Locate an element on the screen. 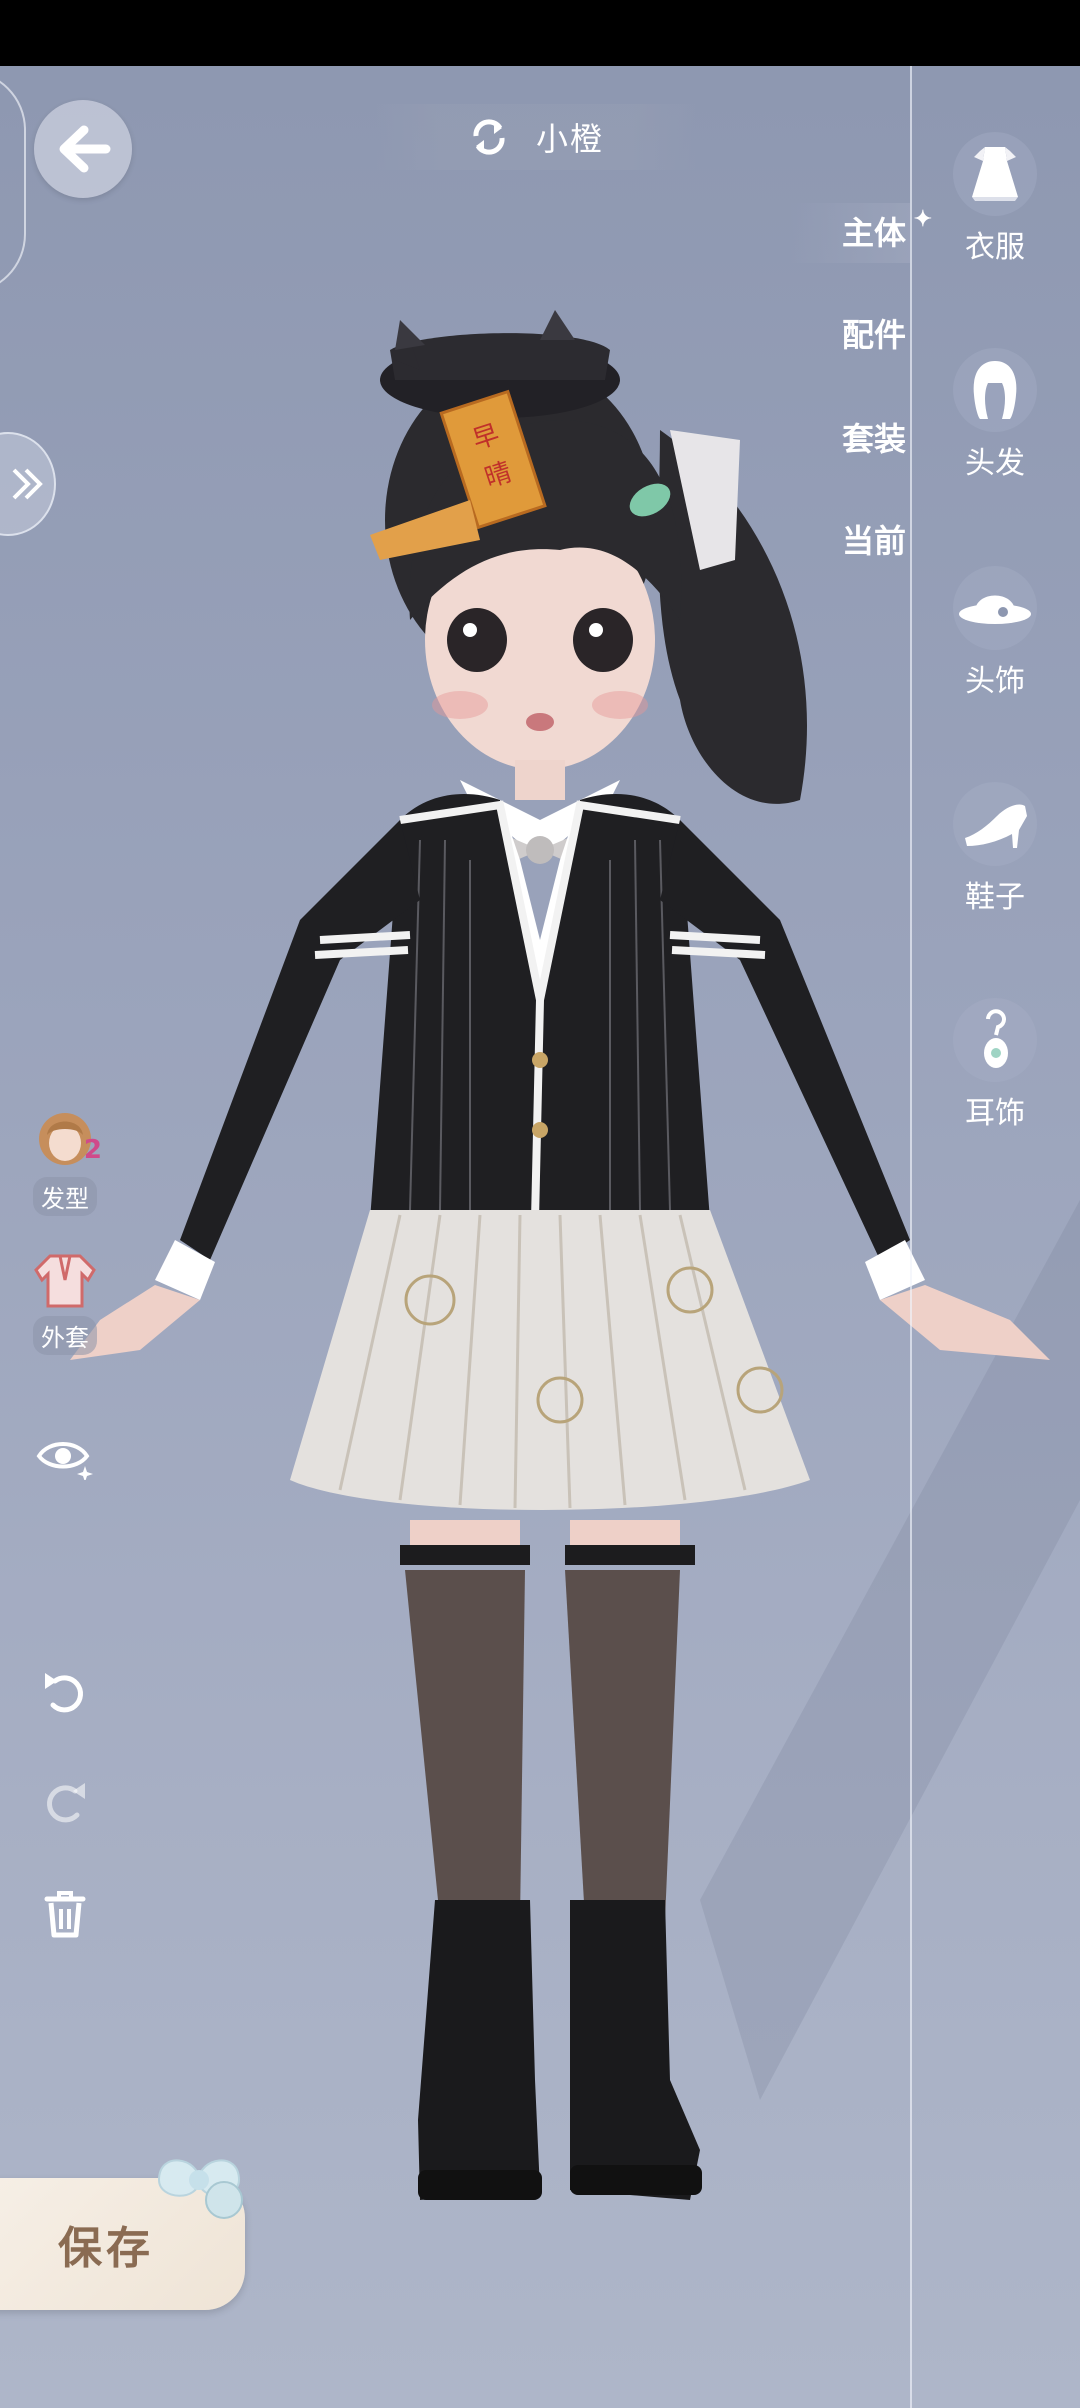 This screenshot has height=2408, width=1080. coat-icon is located at coordinates (65, 1281).